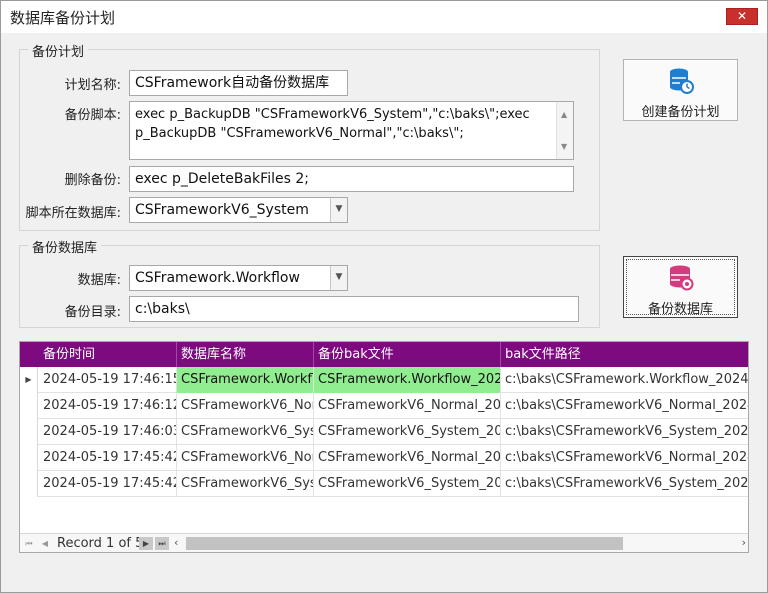 The image size is (768, 593). I want to click on backup-database-button: 备份数据库, so click(680, 287).